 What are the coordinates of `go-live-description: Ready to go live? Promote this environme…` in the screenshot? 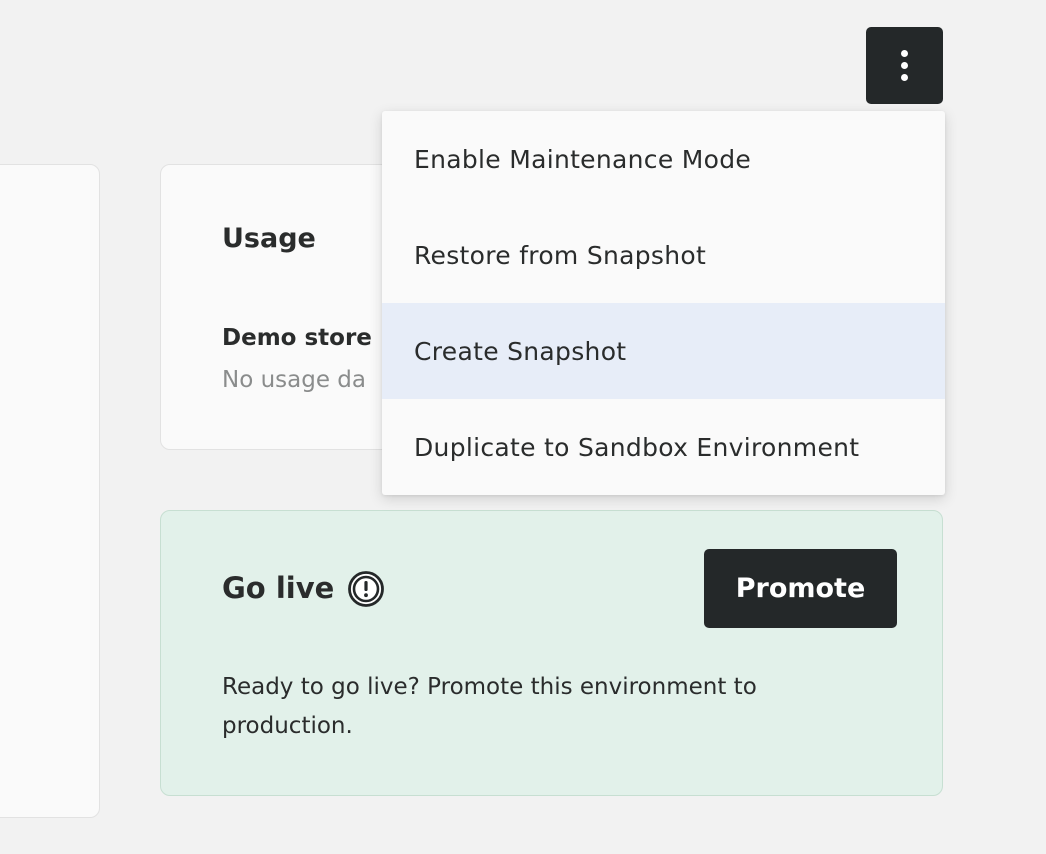 It's located at (489, 706).